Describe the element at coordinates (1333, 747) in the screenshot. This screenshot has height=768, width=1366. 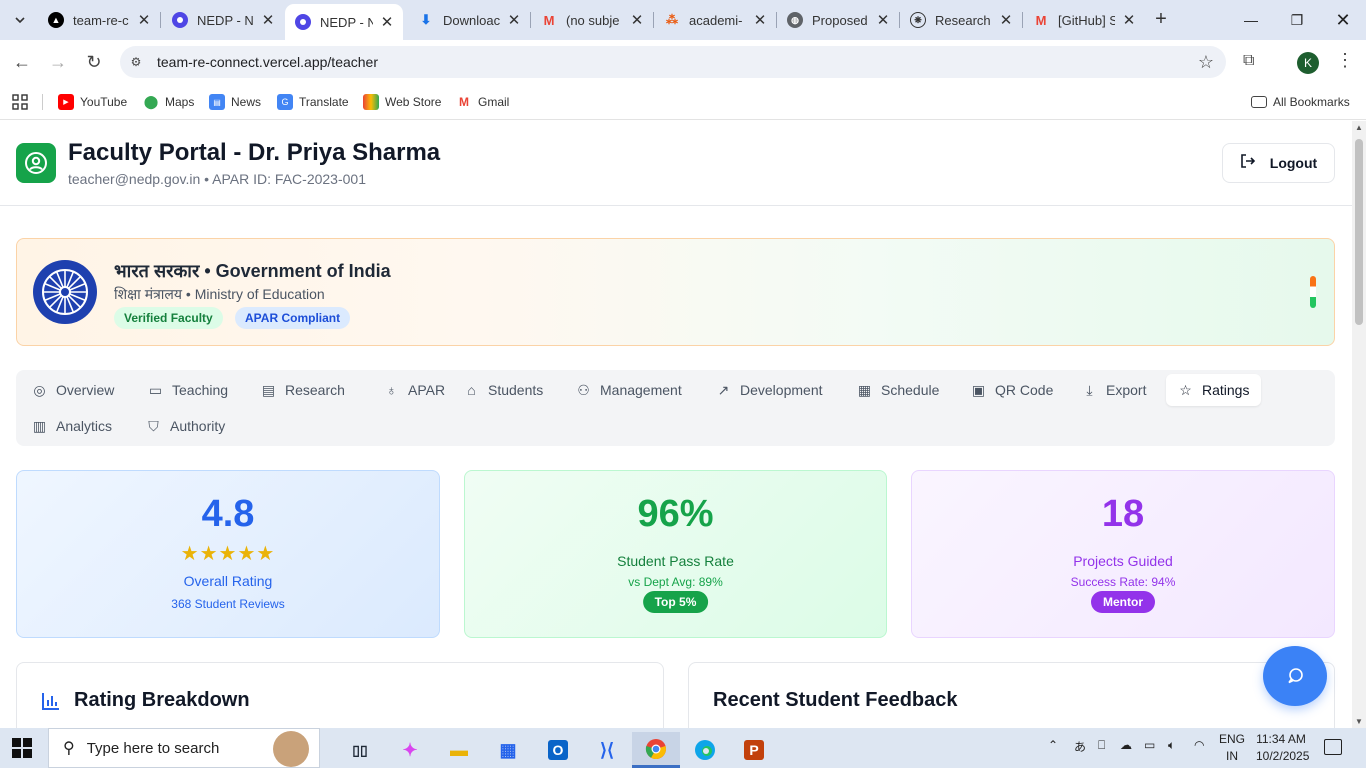
I see `notifications-icon` at that location.